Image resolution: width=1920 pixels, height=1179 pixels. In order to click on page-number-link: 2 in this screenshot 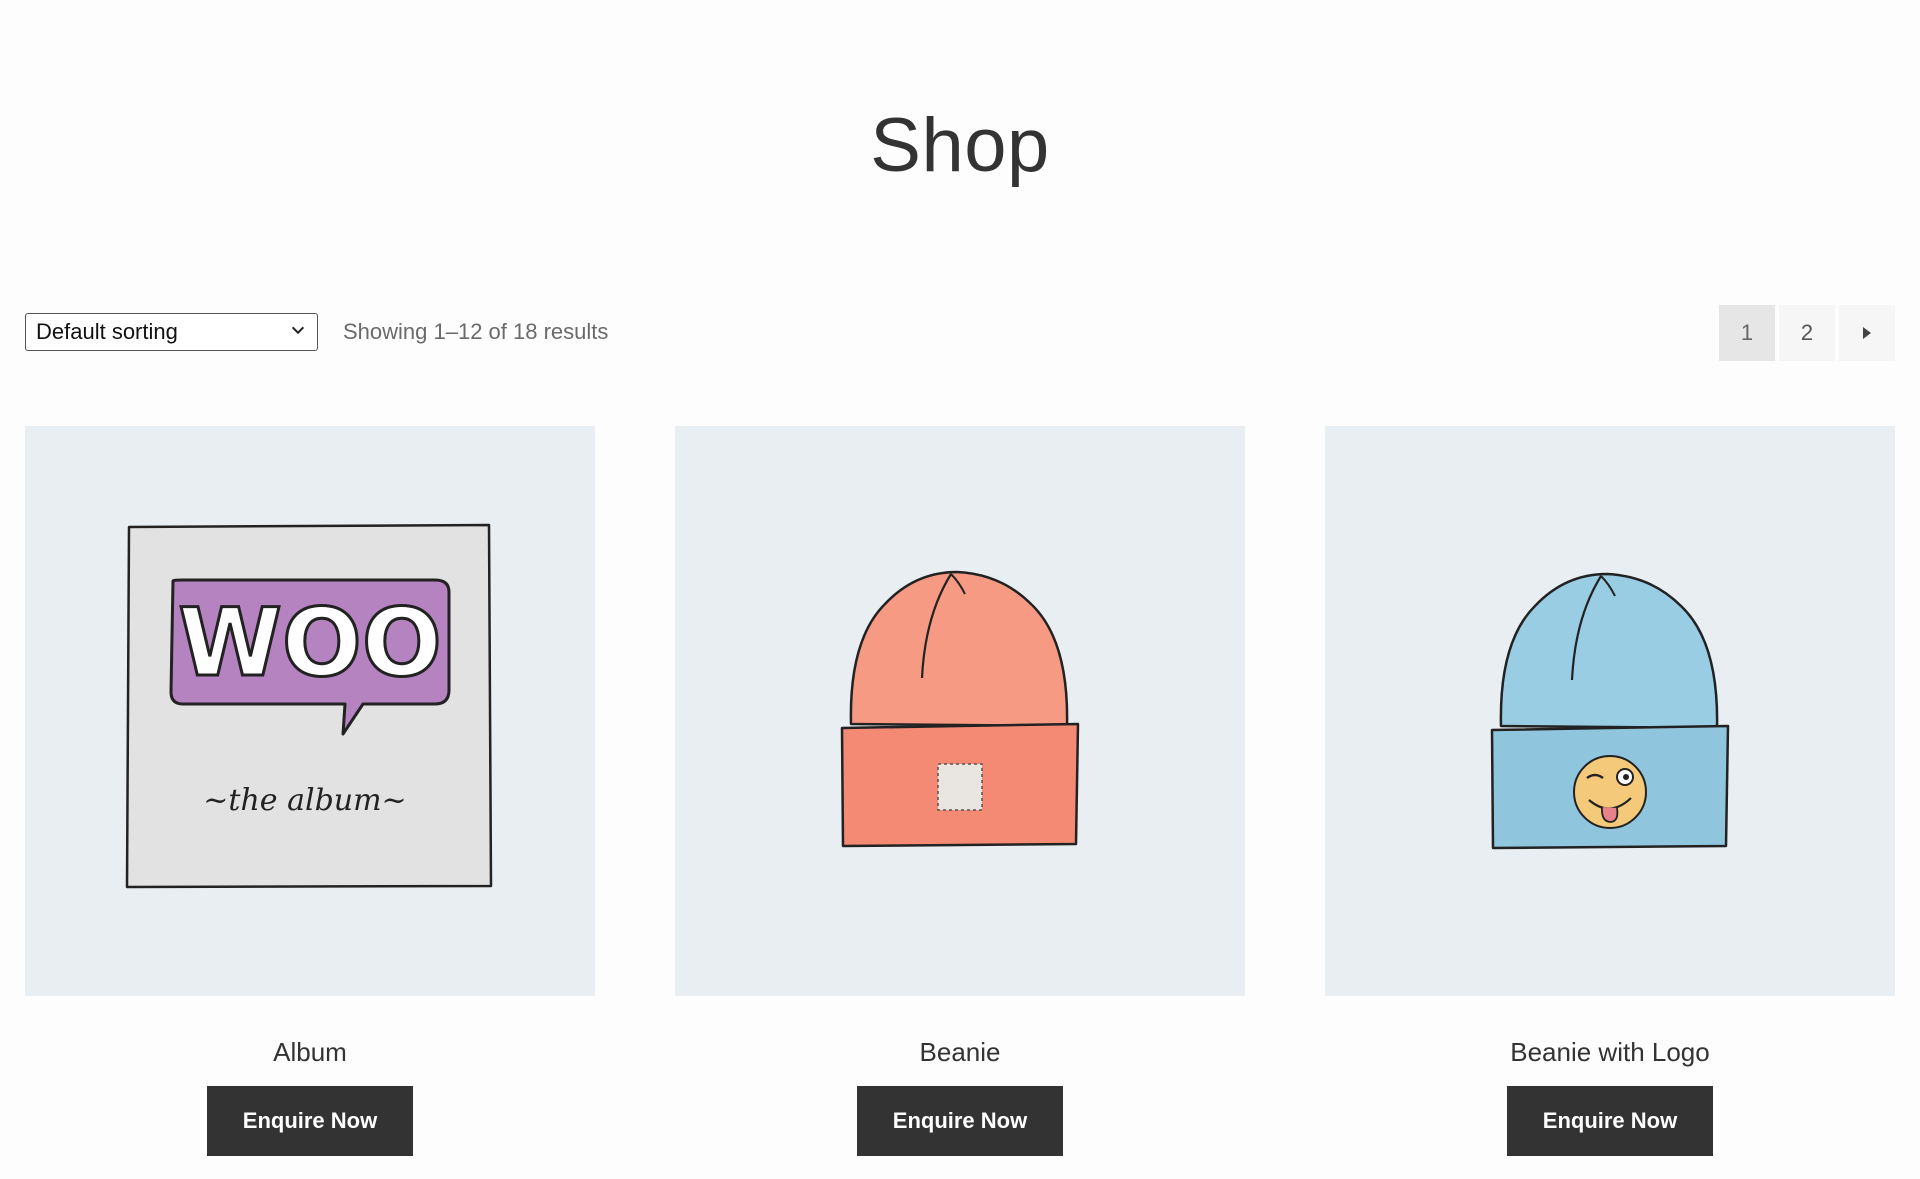, I will do `click(1807, 333)`.